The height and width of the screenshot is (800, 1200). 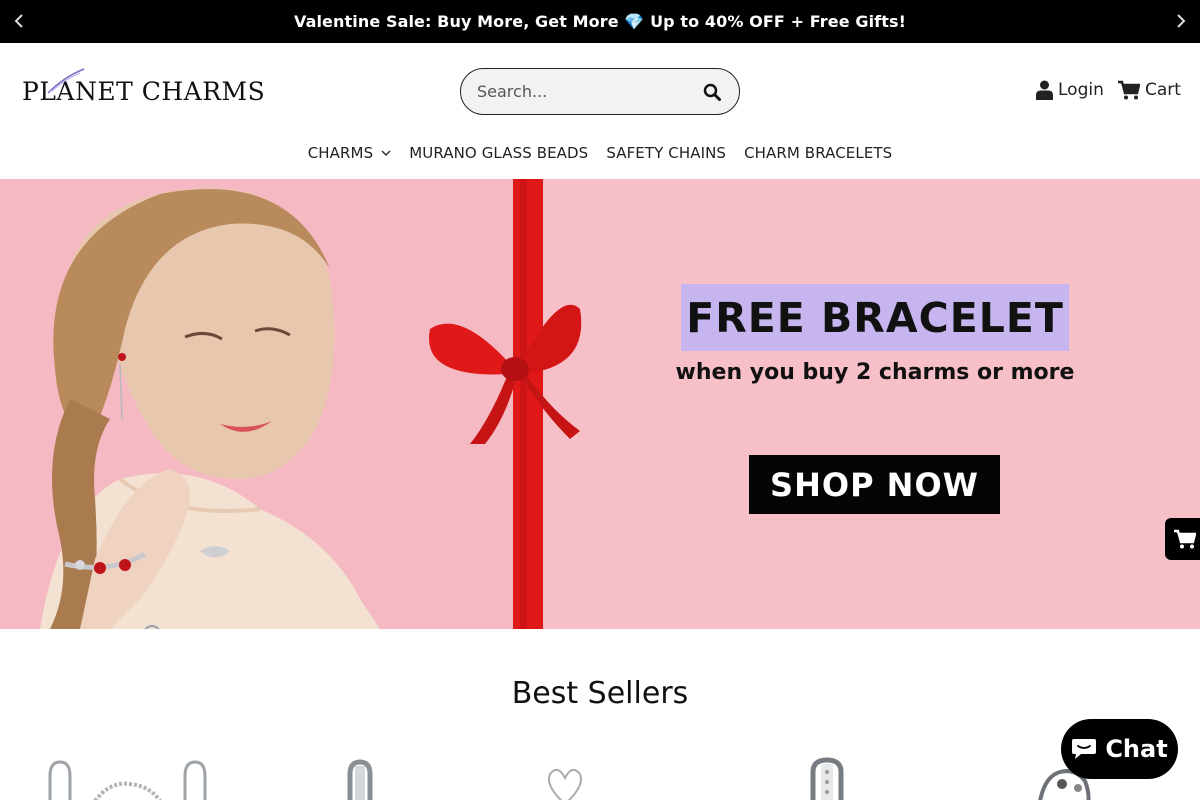 I want to click on product-image-heart-charm, so click(x=565, y=778).